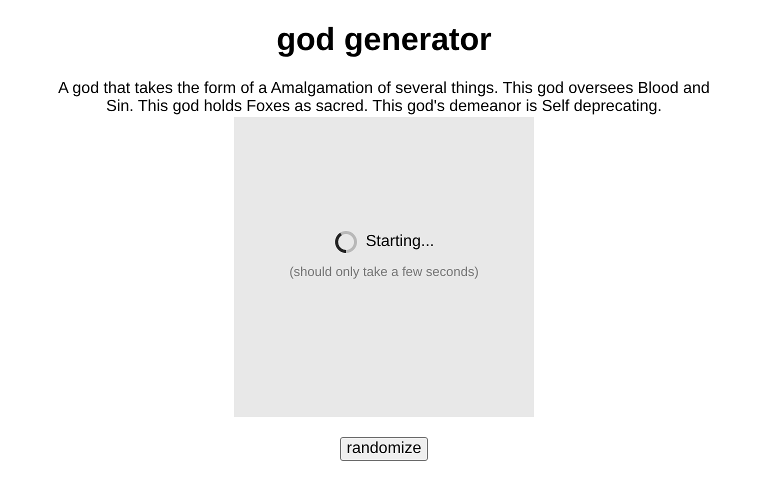 This screenshot has width=768, height=480. I want to click on spinner-icon, so click(346, 242).